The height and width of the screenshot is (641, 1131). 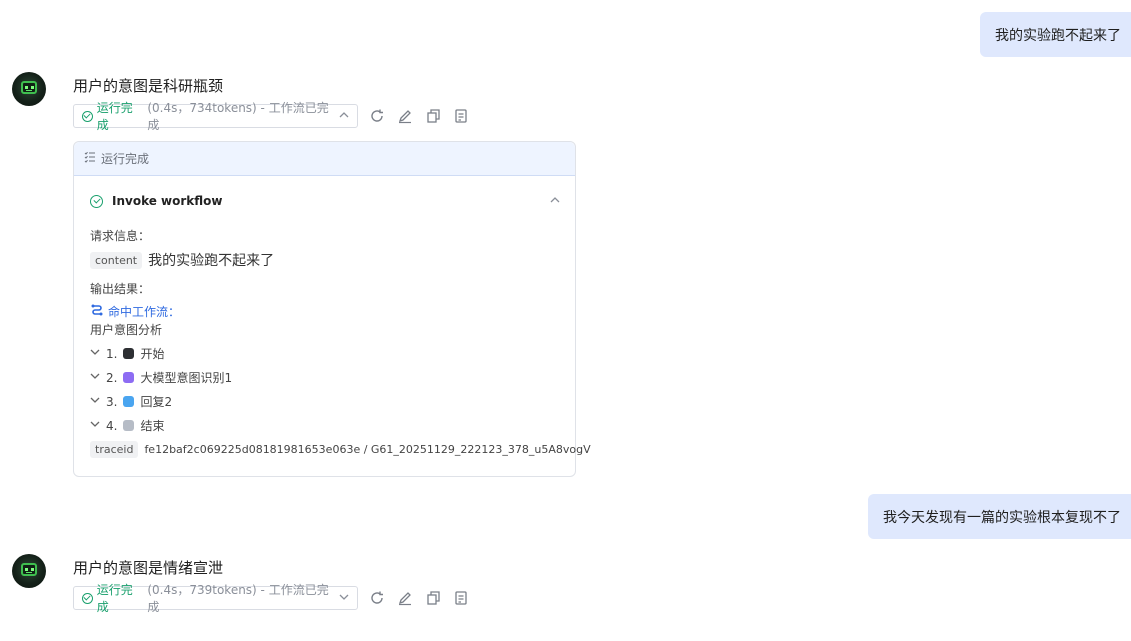 I want to click on start-node-icon, so click(x=129, y=353).